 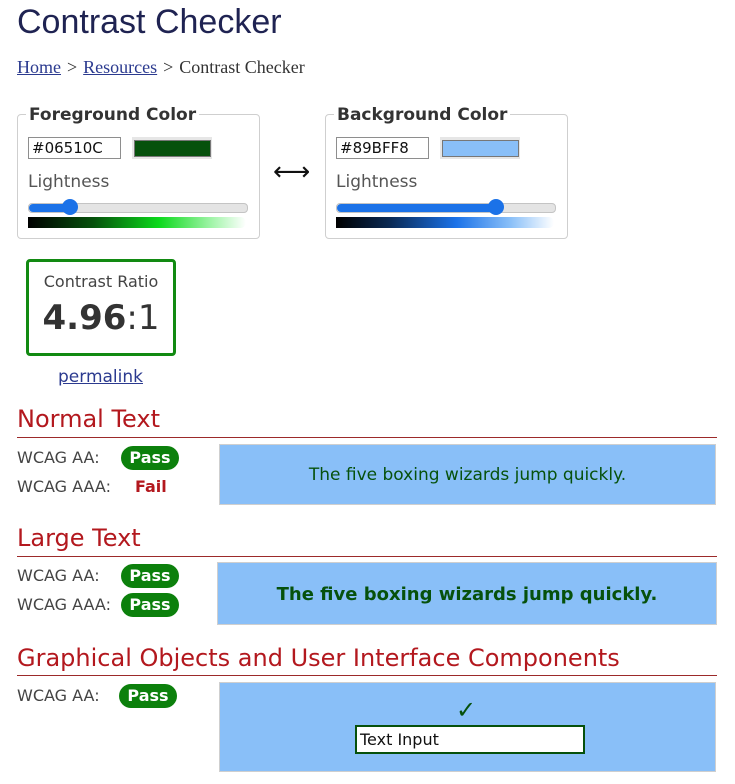 What do you see at coordinates (377, 182) in the screenshot?
I see `background-lightness-label: Lightness` at bounding box center [377, 182].